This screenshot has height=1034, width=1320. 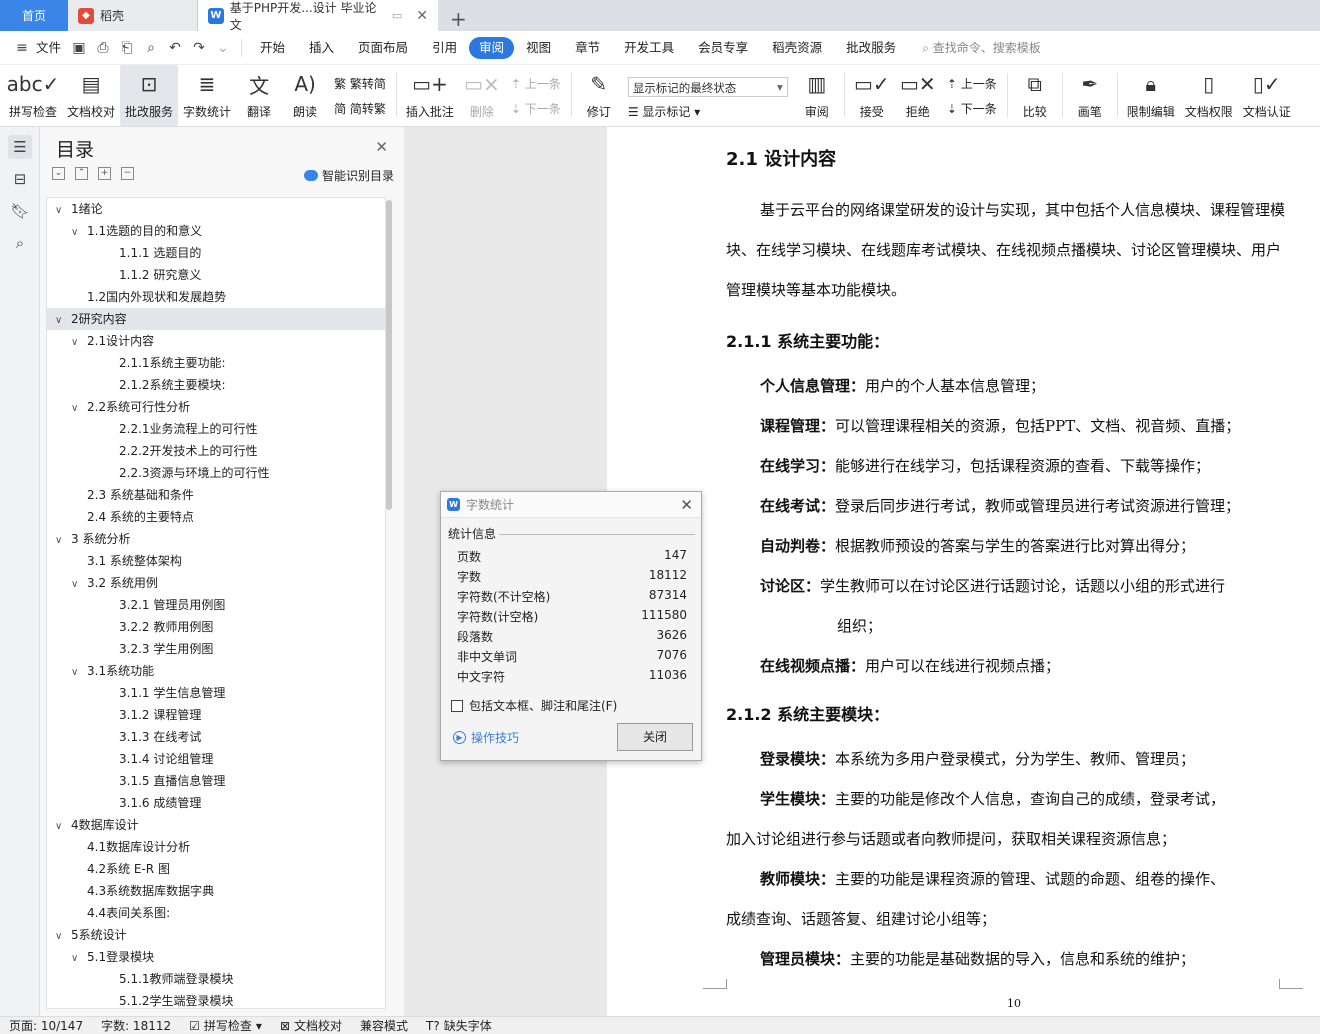 I want to click on command-search: ⌕ 查找命令、搜索模板, so click(x=981, y=47).